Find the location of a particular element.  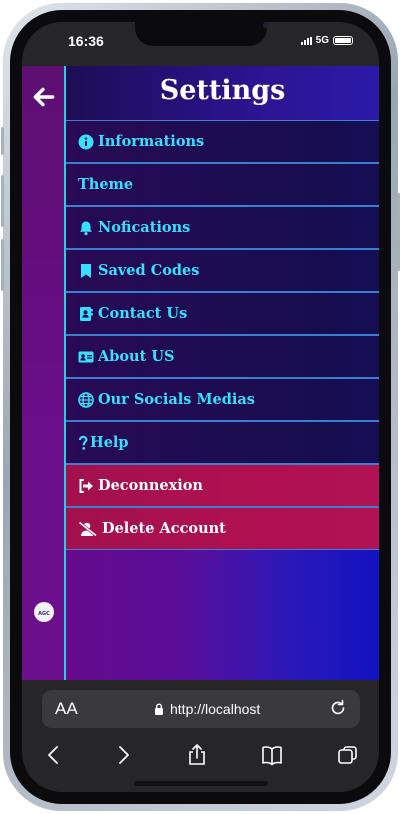

menu-item-socials: Our Socials Medias is located at coordinates (222, 399).